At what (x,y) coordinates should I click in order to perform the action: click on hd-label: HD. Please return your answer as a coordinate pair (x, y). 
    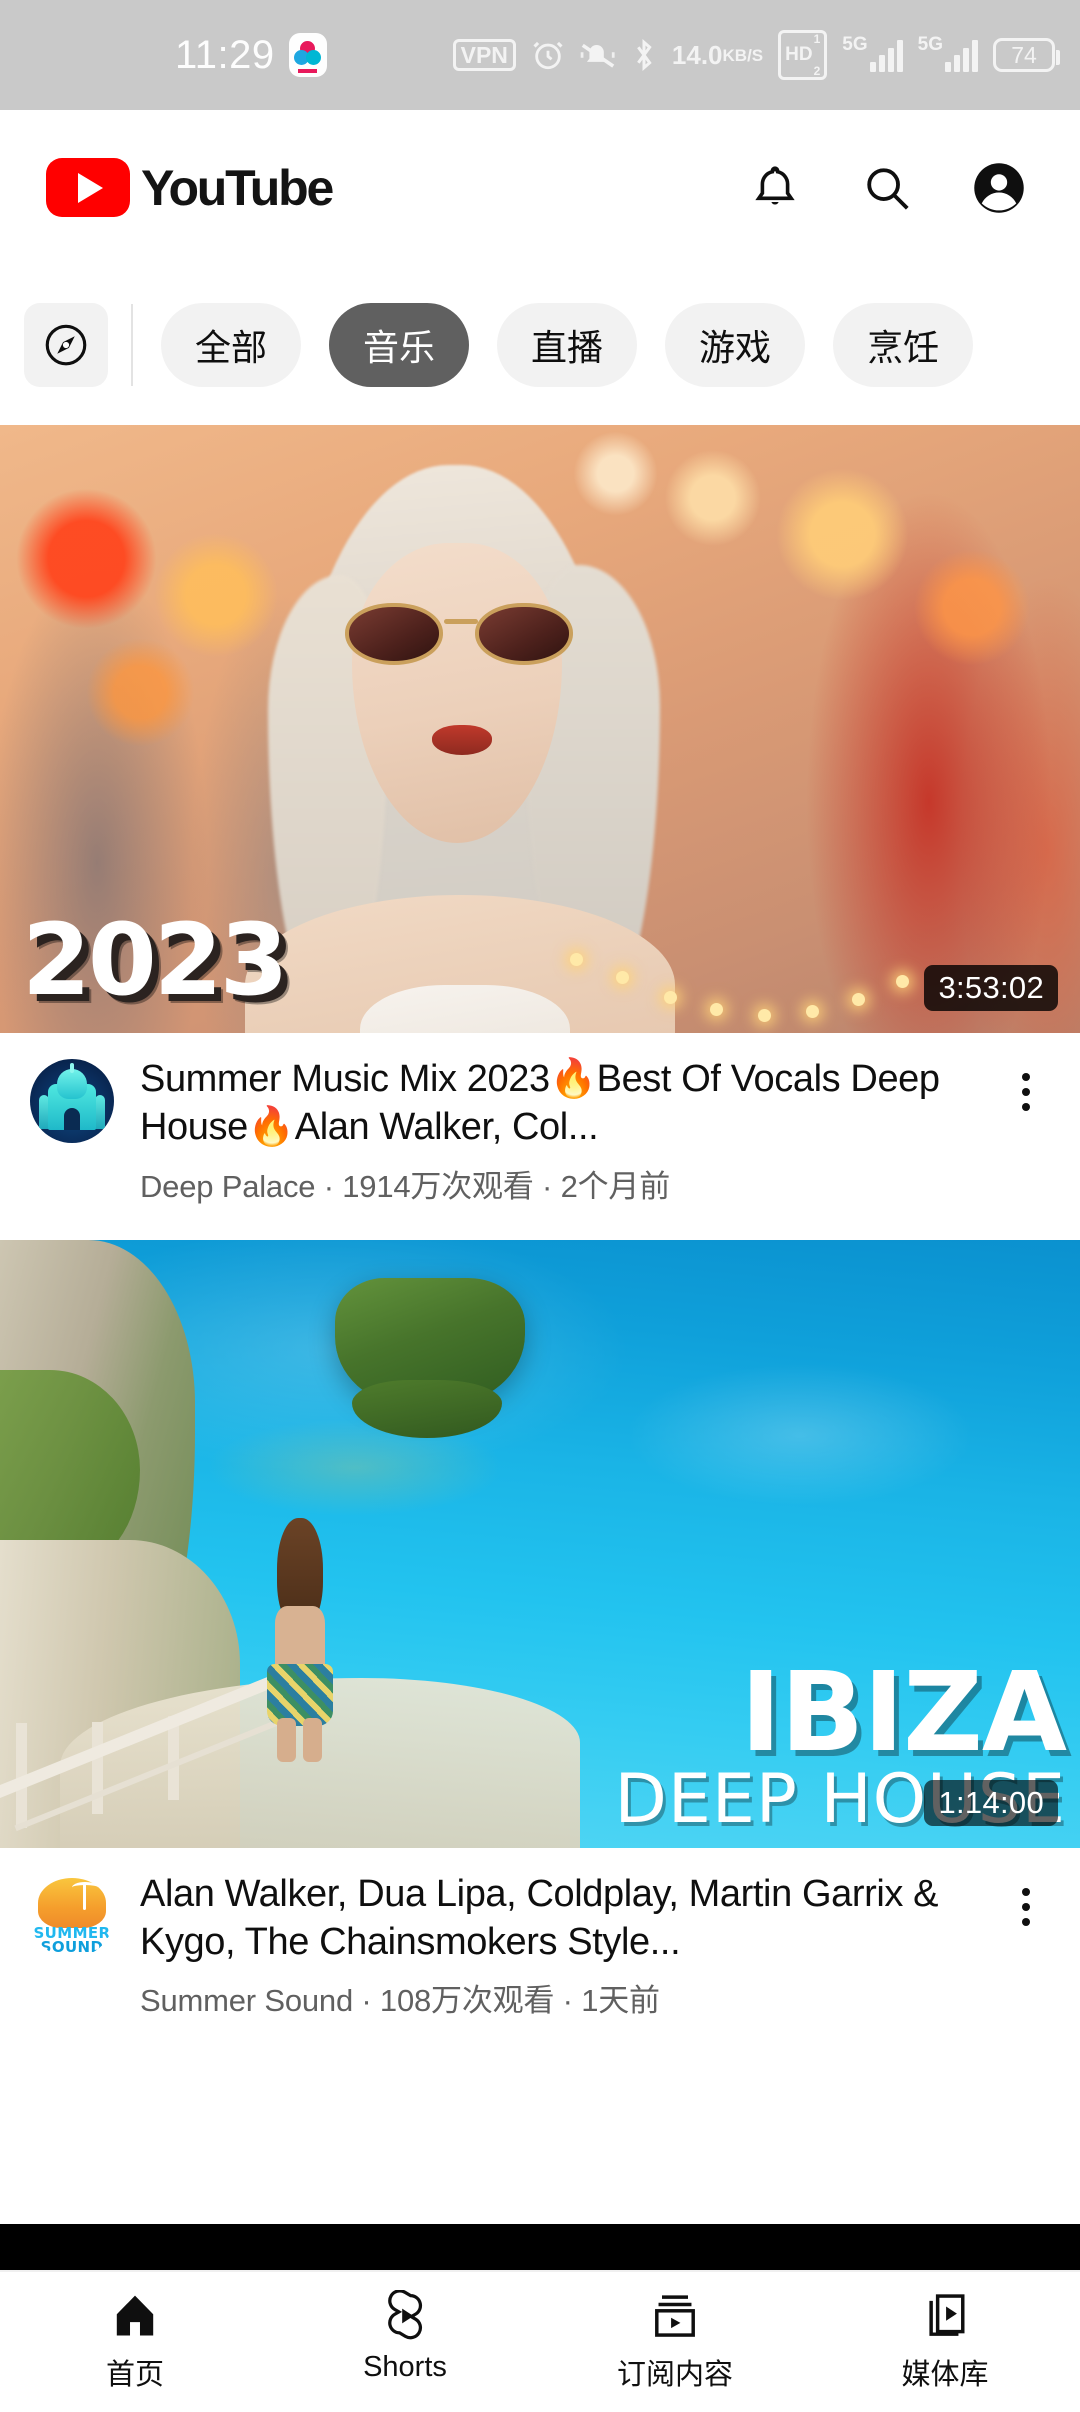
    Looking at the image, I should click on (799, 54).